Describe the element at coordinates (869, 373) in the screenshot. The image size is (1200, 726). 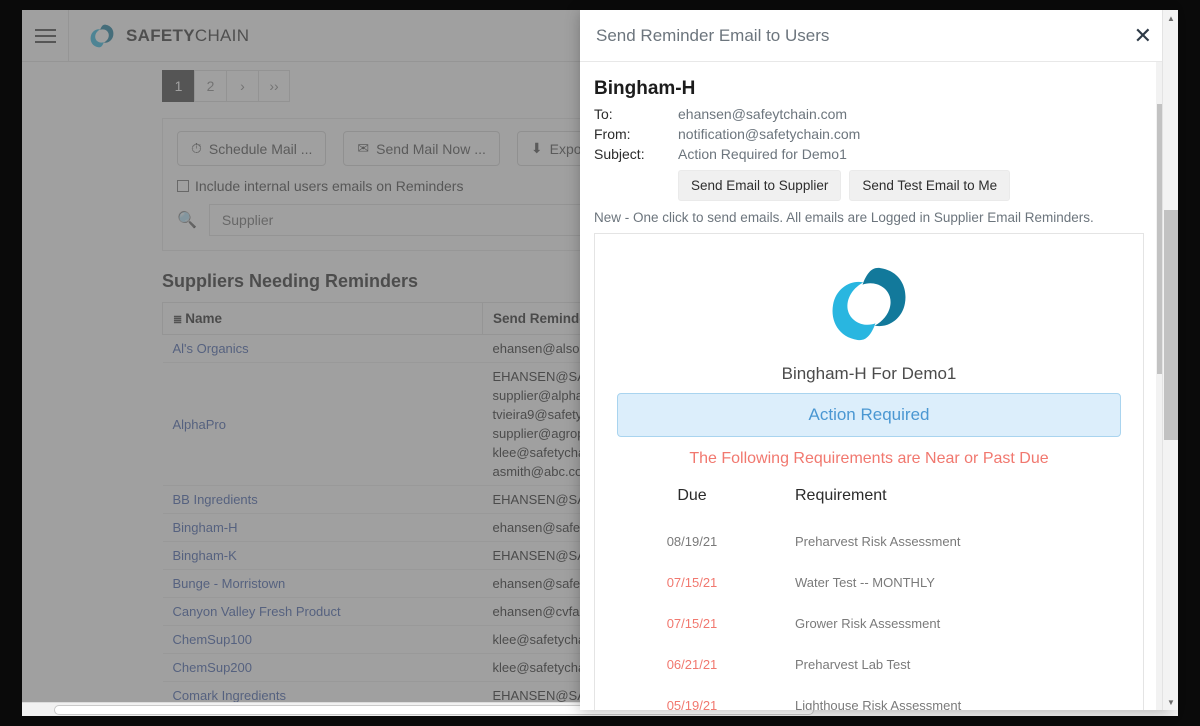
I see `preview-heading: Bingham-H For Demo1` at that location.